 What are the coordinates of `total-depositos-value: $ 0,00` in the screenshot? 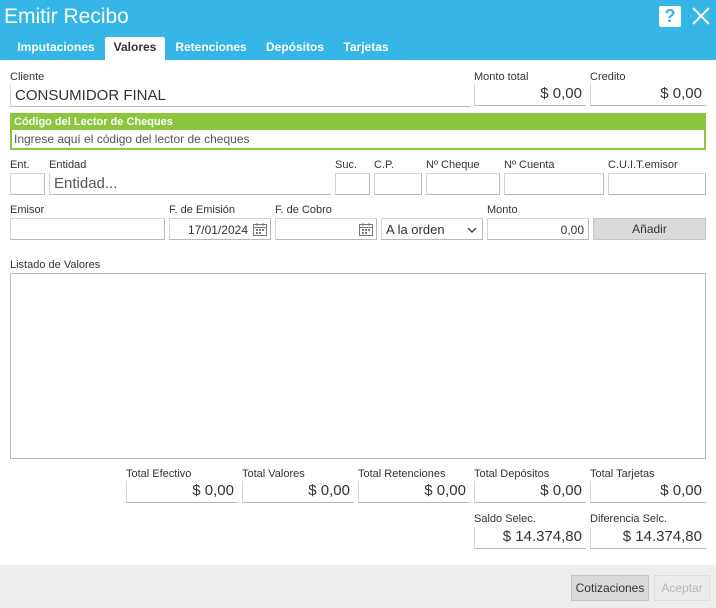 It's located at (561, 490).